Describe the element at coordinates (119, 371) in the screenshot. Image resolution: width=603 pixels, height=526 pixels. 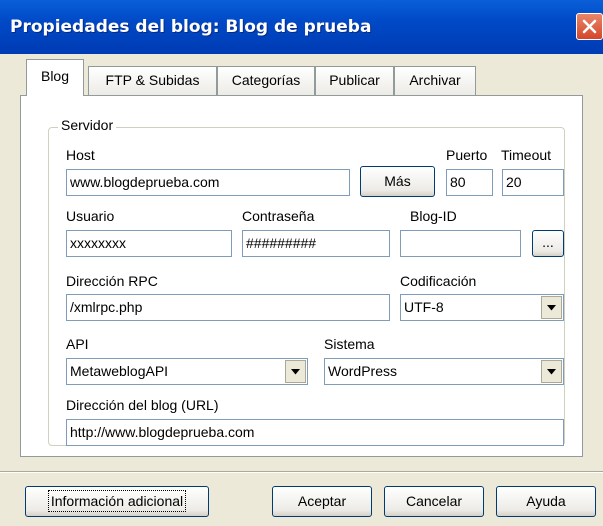
I see `api-value: MetaweblogAPI` at that location.